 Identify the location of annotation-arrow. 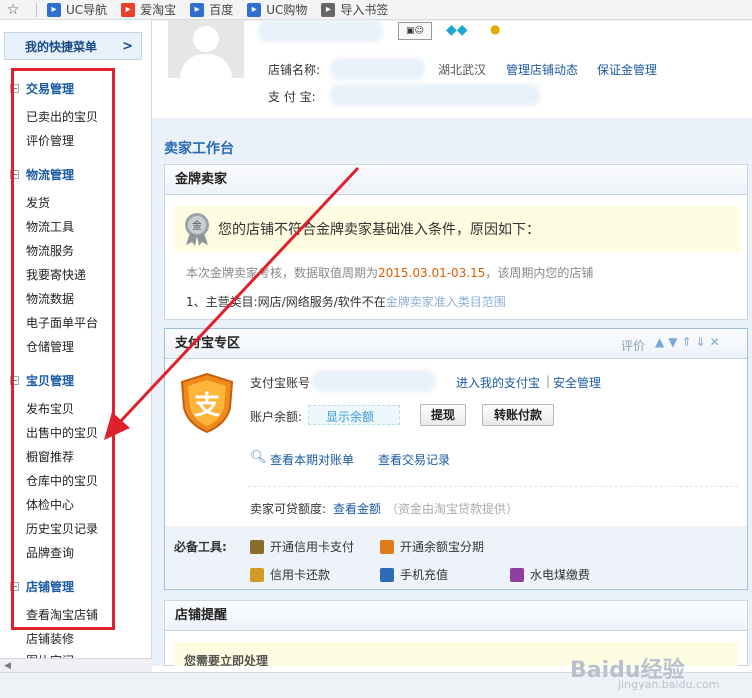
(232, 303).